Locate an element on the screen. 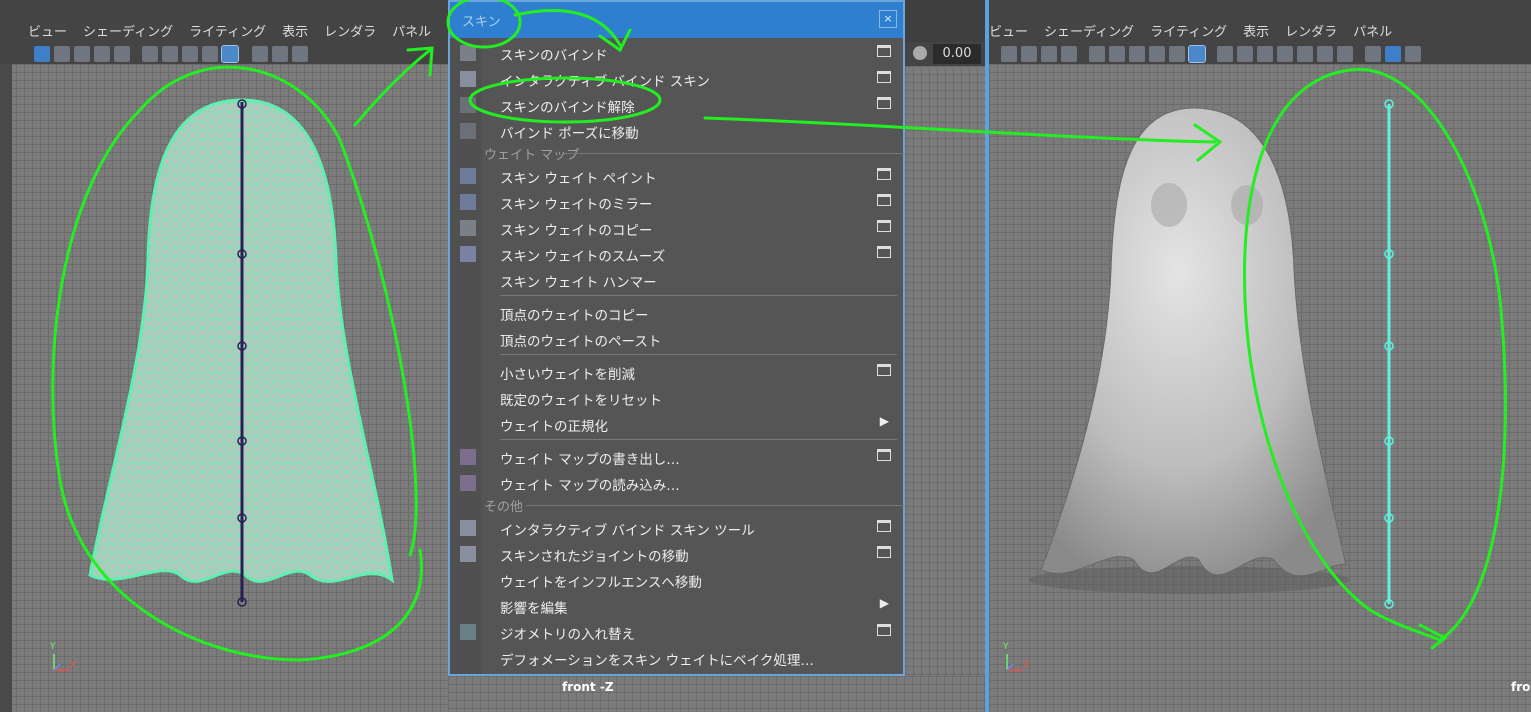  menu-item-paste-vertex-weights: 頂点のウェイトのペースト is located at coordinates (676, 339).